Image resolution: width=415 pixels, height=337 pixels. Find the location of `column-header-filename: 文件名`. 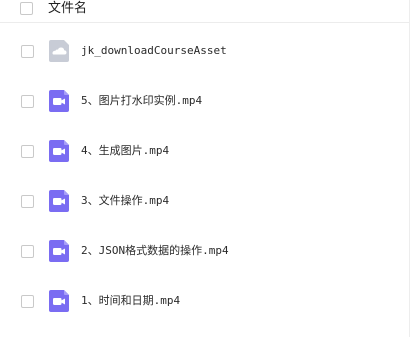

column-header-filename: 文件名 is located at coordinates (67, 9).